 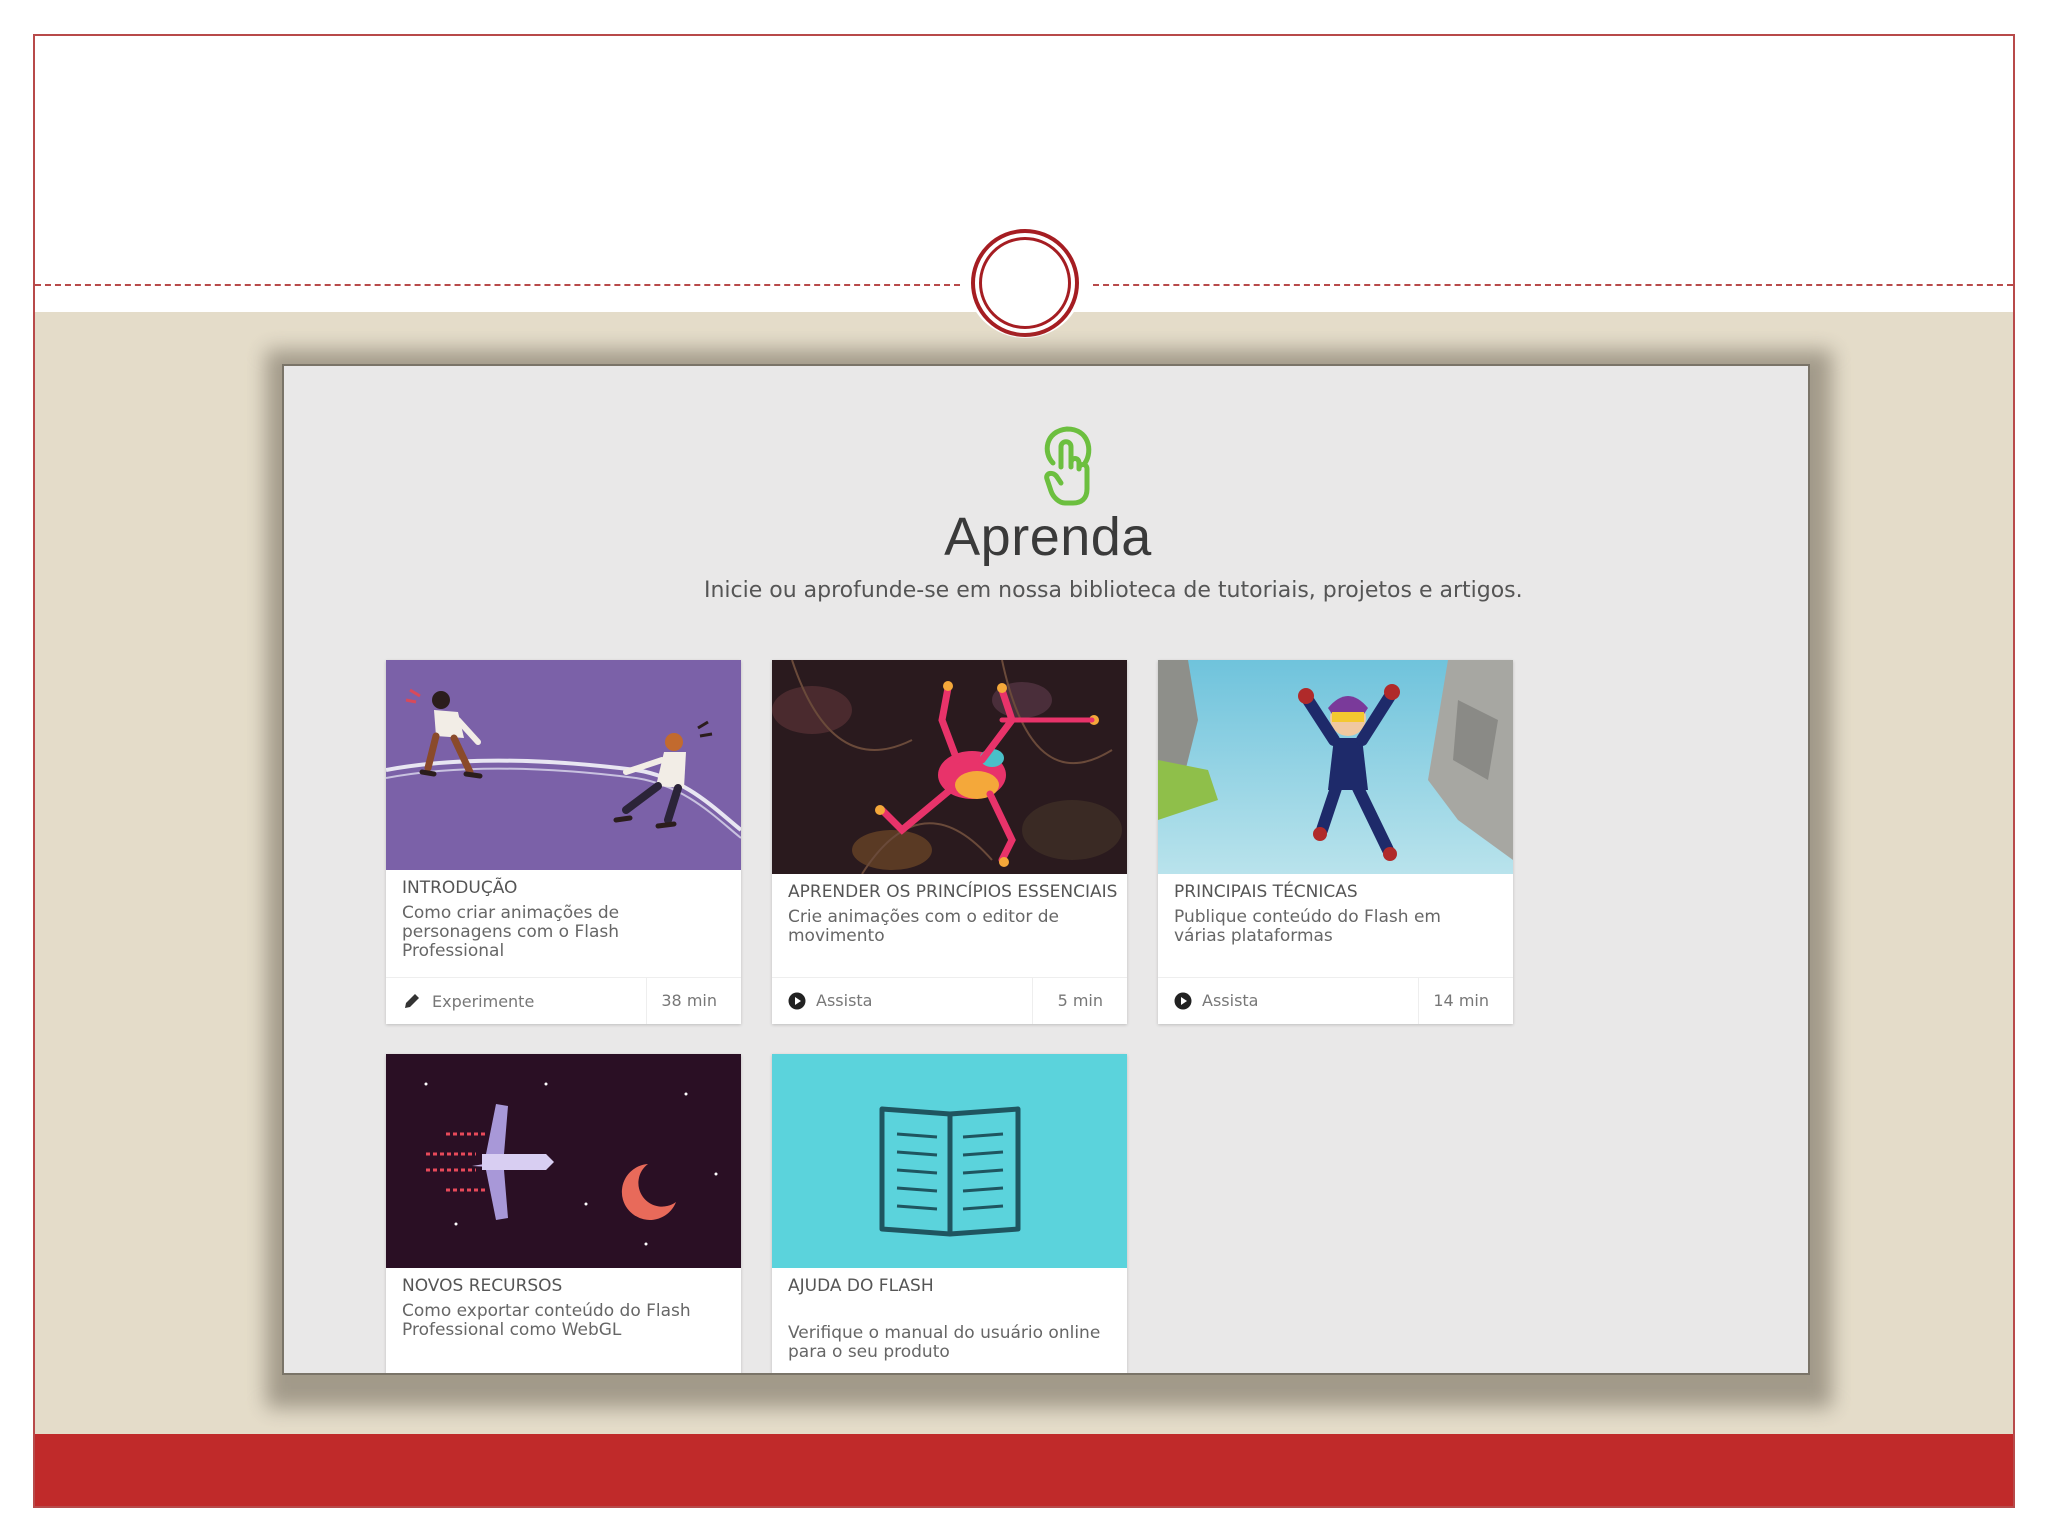 What do you see at coordinates (1553, 285) in the screenshot?
I see `divider-line-right` at bounding box center [1553, 285].